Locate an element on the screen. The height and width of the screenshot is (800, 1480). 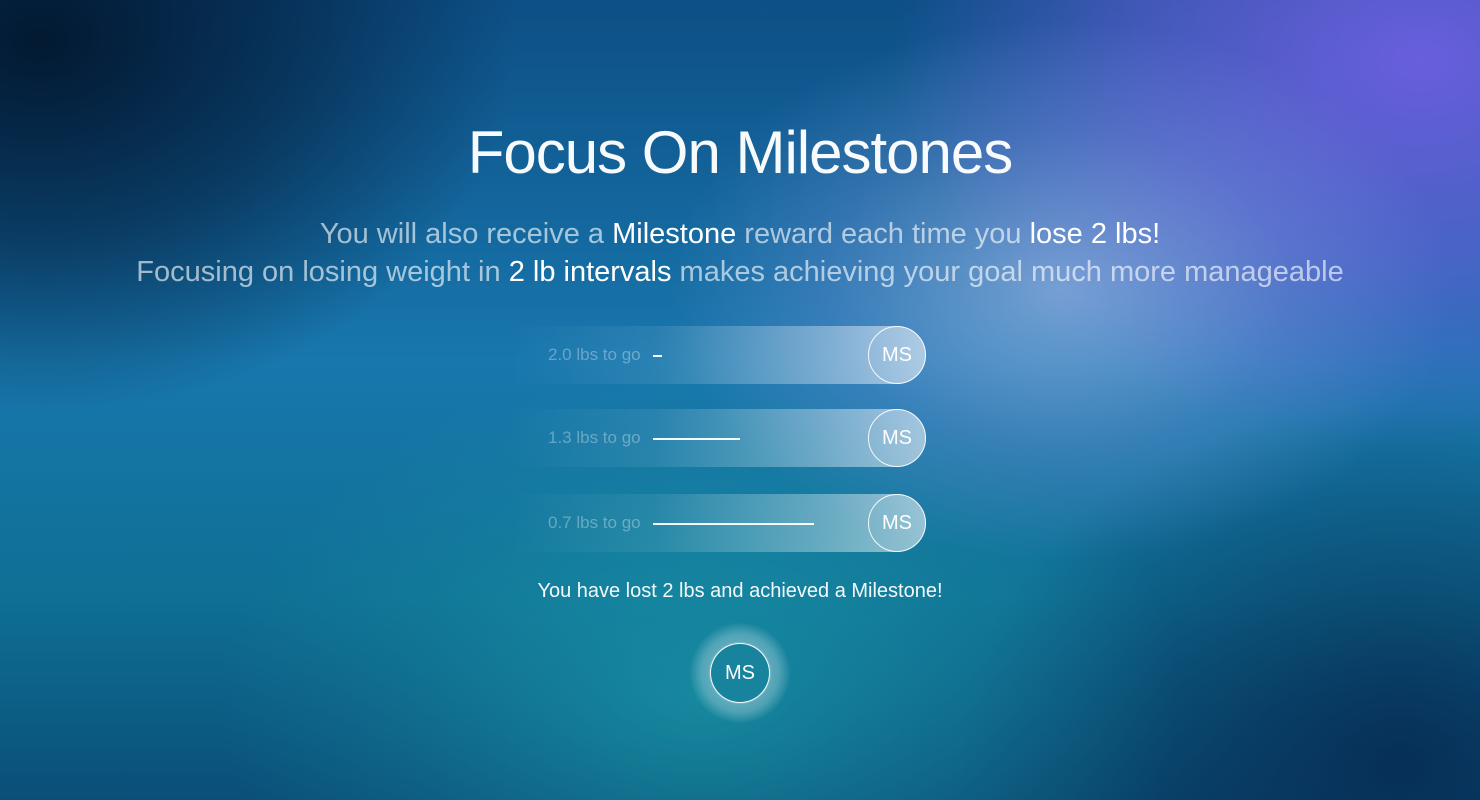
achievement-badge: MS is located at coordinates (740, 673).